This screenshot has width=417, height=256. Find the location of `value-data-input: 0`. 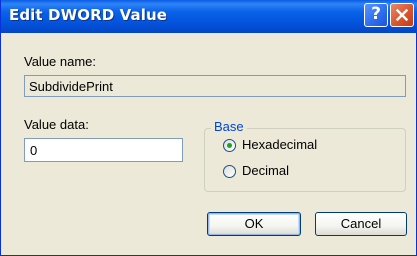

value-data-input: 0 is located at coordinates (103, 150).